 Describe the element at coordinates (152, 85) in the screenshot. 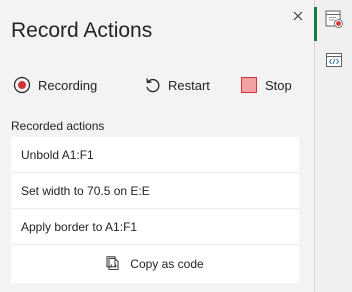

I see `restart-icon` at that location.